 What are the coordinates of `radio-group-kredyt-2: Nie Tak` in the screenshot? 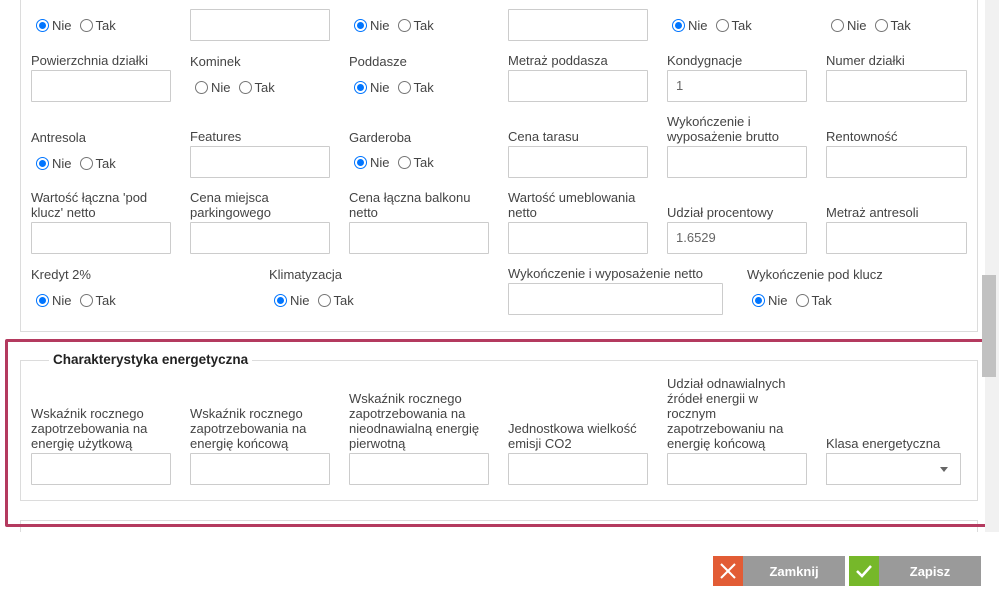 It's located at (80, 300).